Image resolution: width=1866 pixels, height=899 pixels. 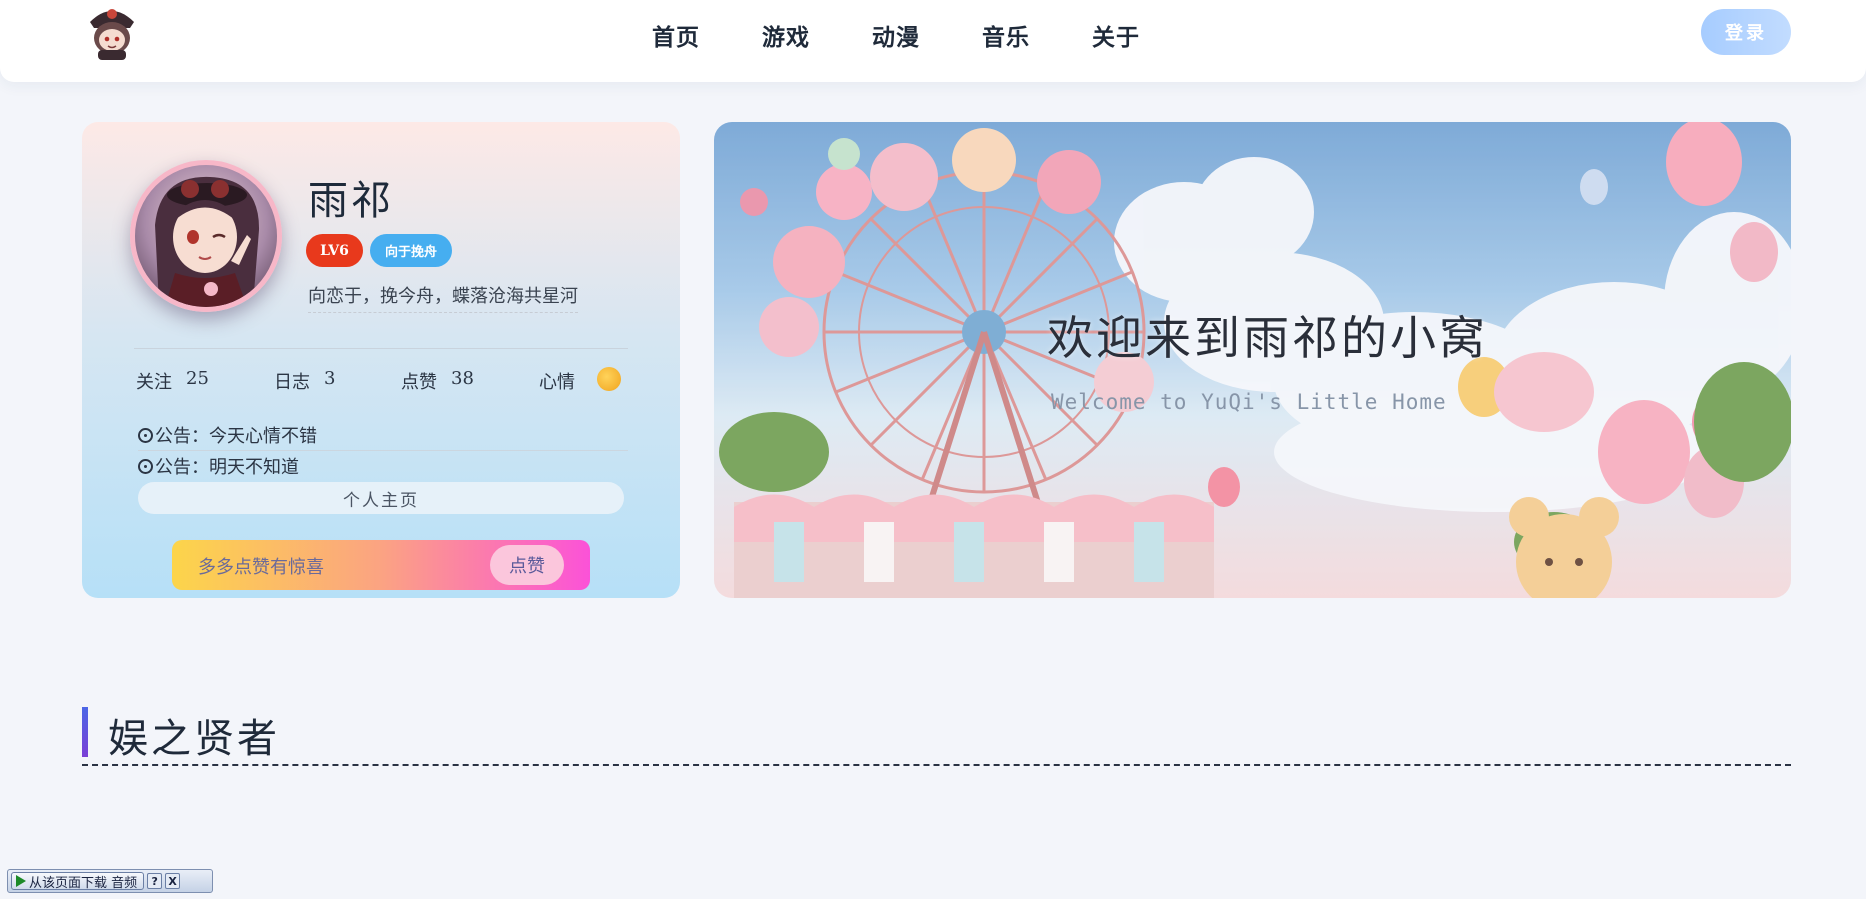 What do you see at coordinates (154, 382) in the screenshot?
I see `stat-label: 关注` at bounding box center [154, 382].